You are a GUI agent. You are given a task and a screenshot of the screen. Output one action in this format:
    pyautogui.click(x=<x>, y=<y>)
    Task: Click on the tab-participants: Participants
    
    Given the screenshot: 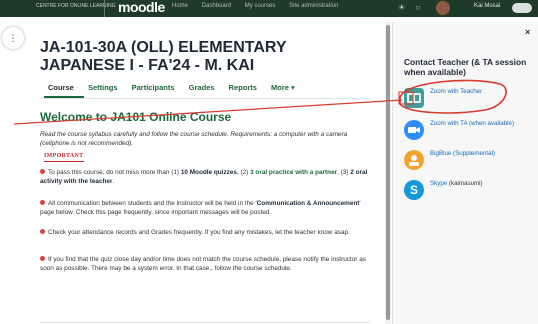 What is the action you would take?
    pyautogui.click(x=153, y=87)
    